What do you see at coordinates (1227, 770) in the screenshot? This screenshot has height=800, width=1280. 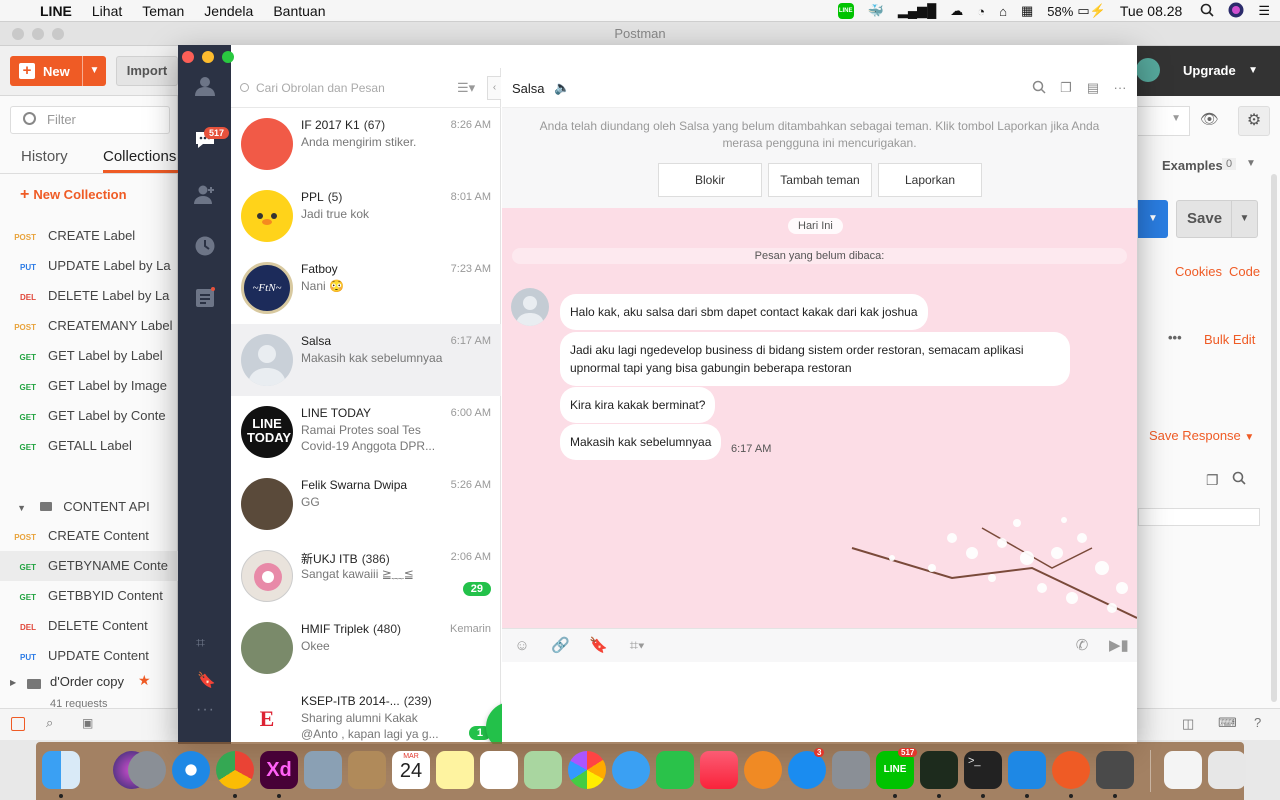 I see `trash-dock-icon` at bounding box center [1227, 770].